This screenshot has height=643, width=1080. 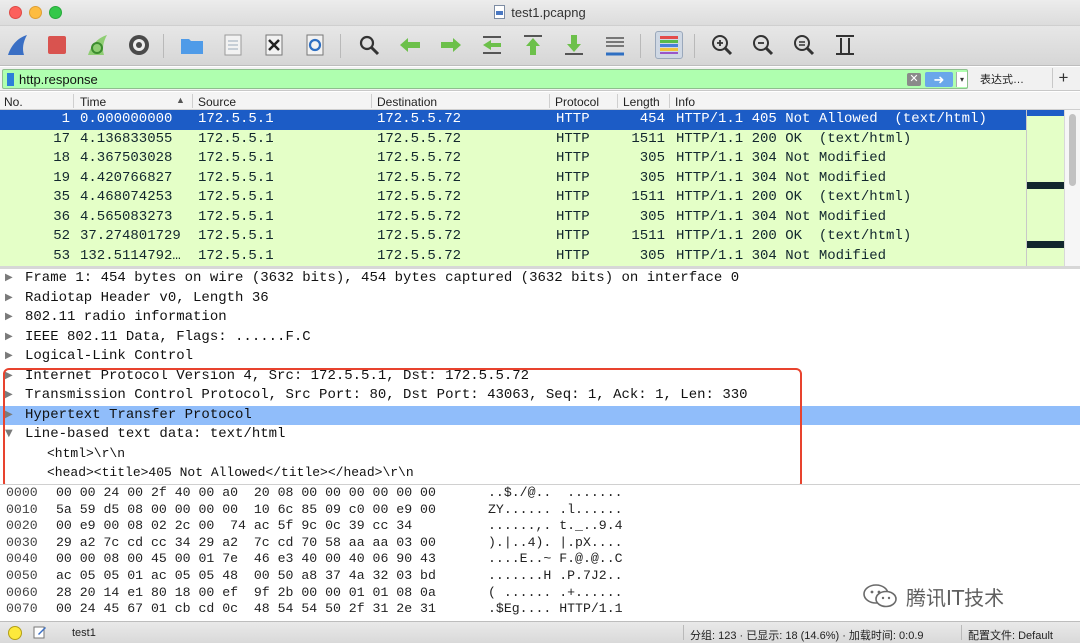 What do you see at coordinates (804, 45) in the screenshot?
I see `zoom-normal-button` at bounding box center [804, 45].